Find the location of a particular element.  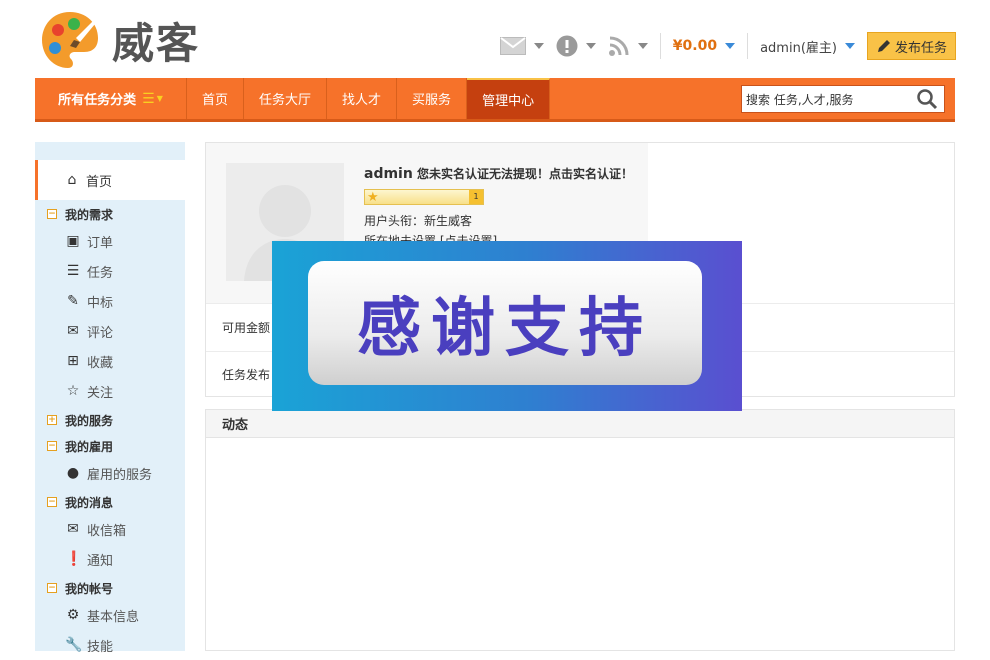

username: admin(雇主) is located at coordinates (798, 48).